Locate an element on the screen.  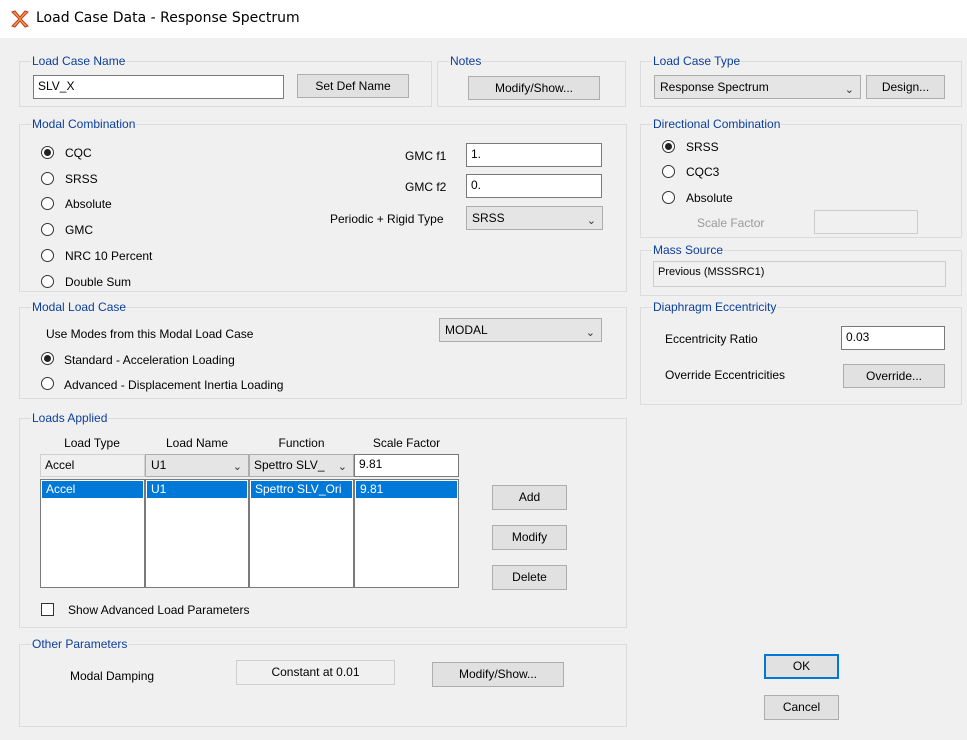
gmc-f1-label: GMC f1 is located at coordinates (426, 156).